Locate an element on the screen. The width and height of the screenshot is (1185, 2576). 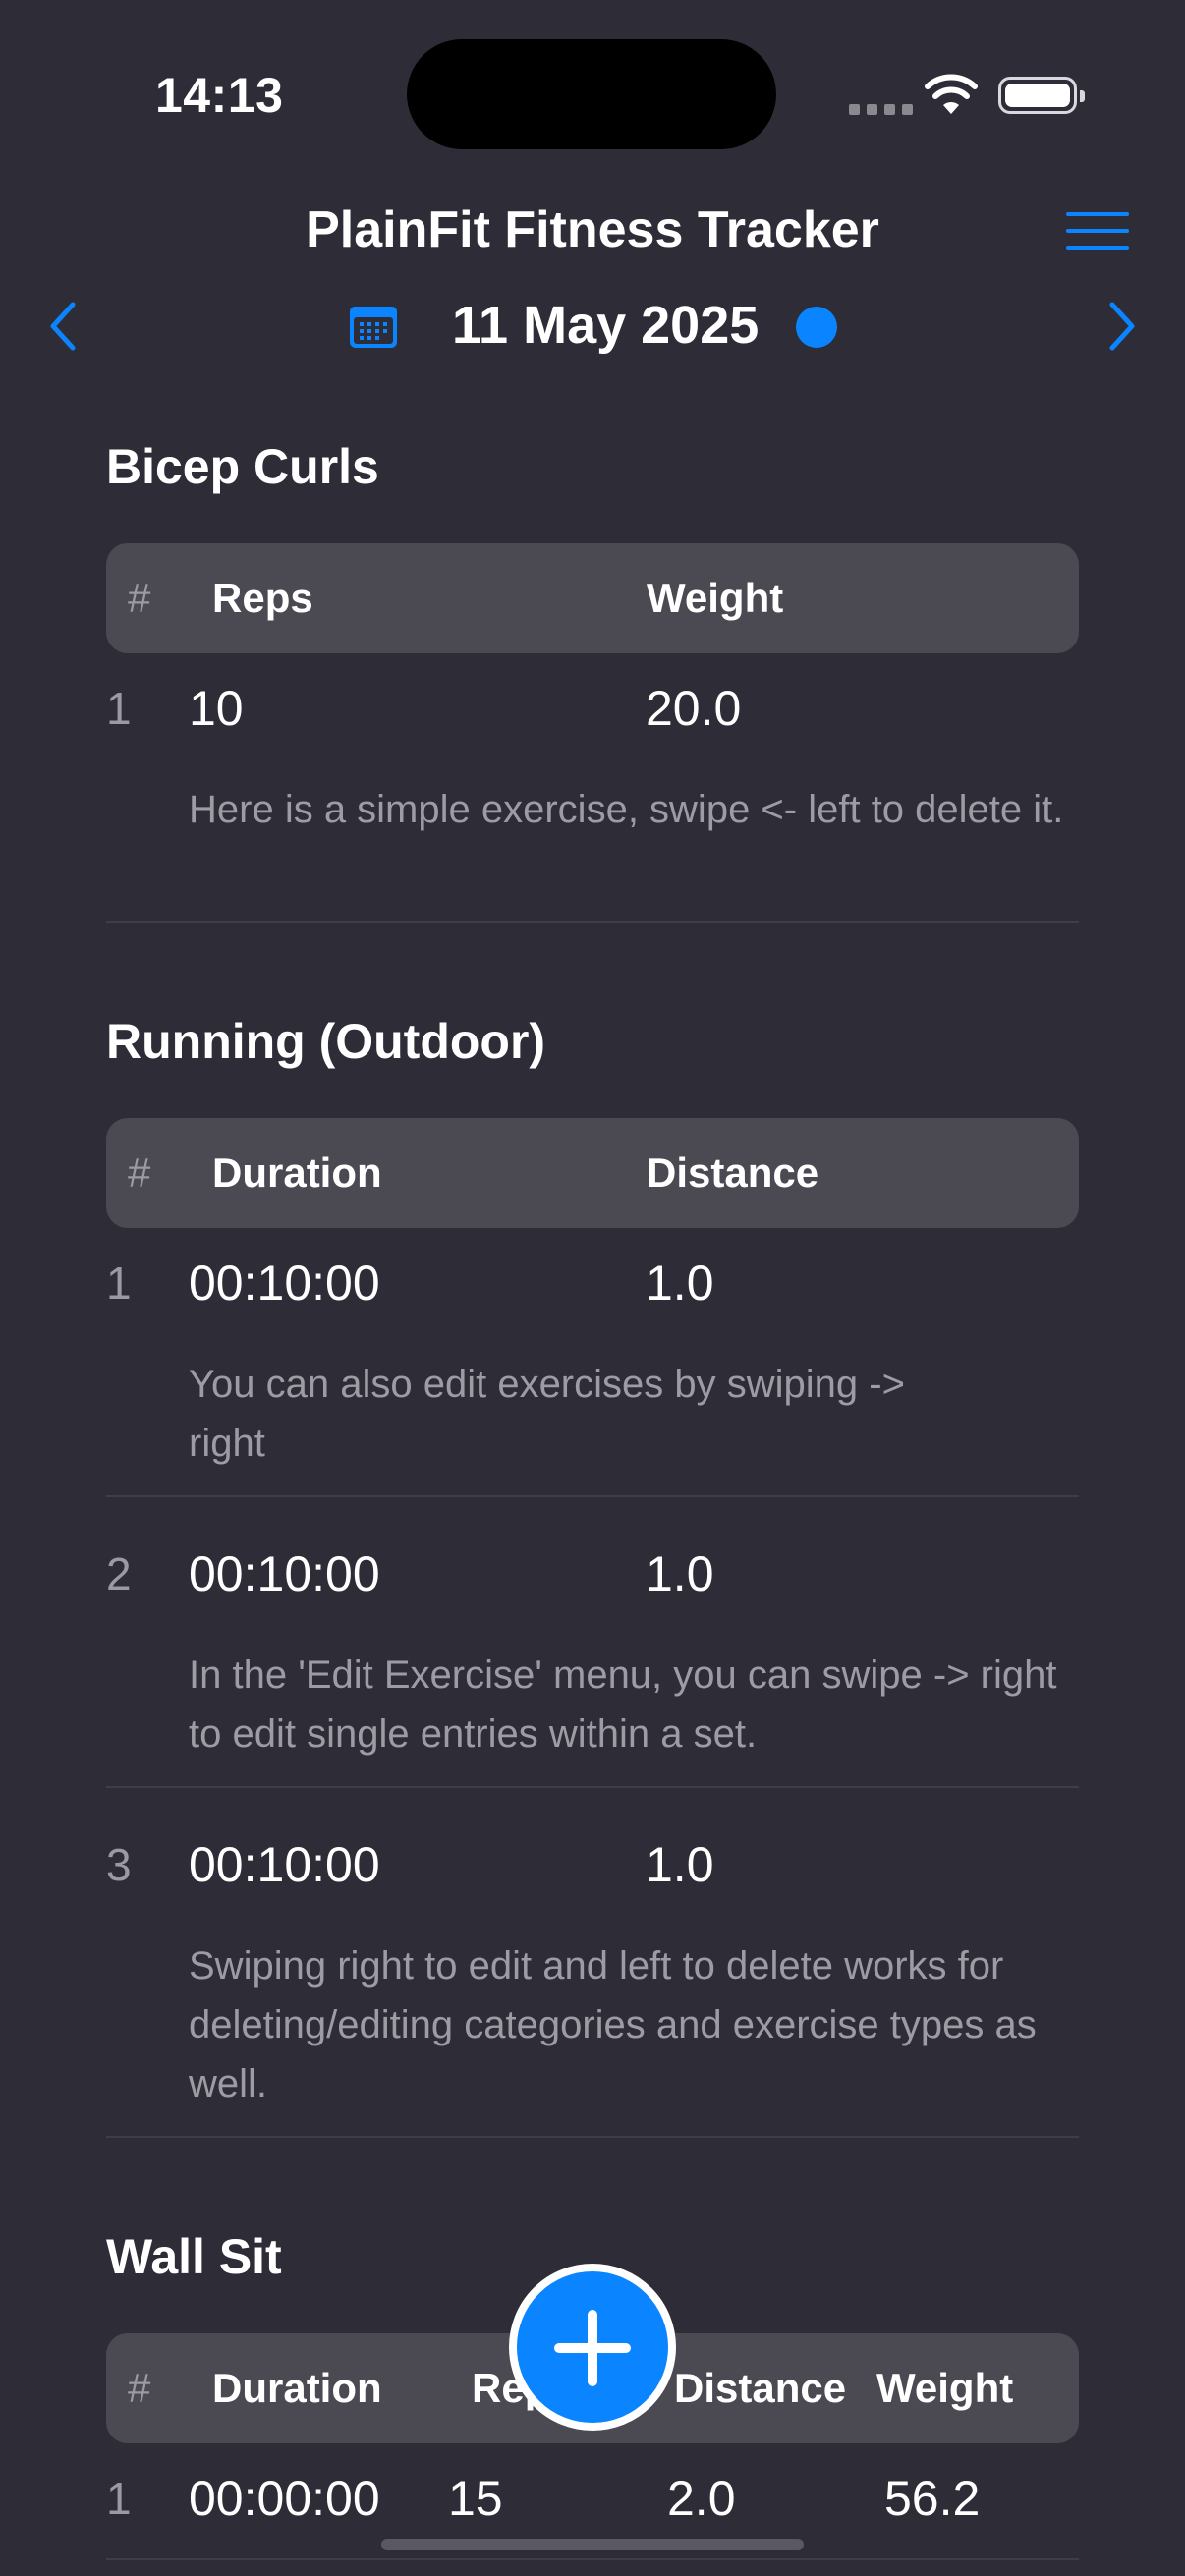
status-time: 14:13 is located at coordinates (220, 95).